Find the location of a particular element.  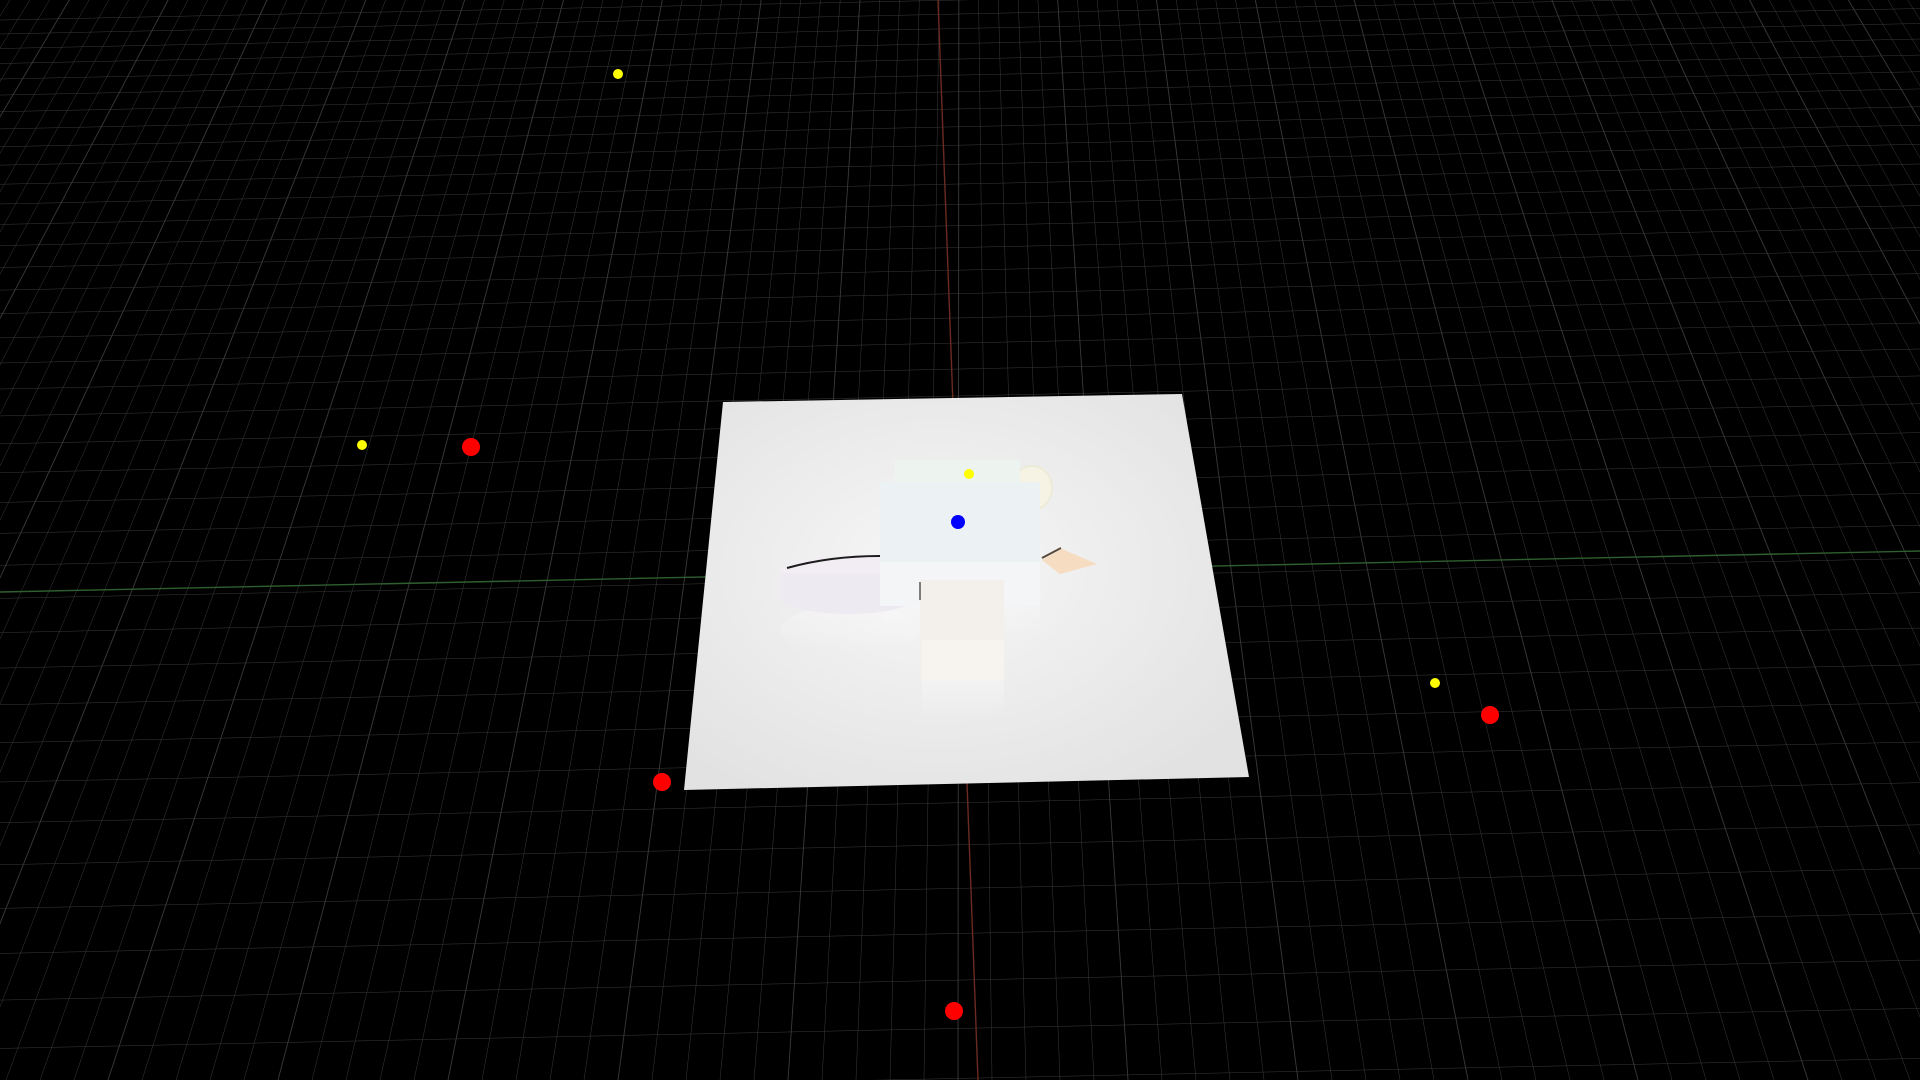

front-box-reflection is located at coordinates (963, 700).